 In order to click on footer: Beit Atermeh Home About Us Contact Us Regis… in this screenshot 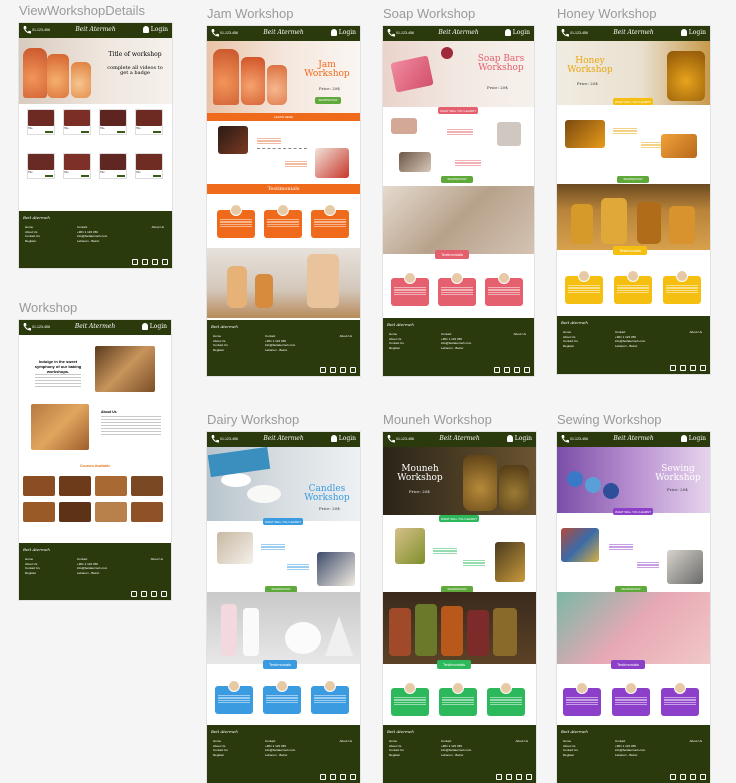, I will do `click(283, 348)`.